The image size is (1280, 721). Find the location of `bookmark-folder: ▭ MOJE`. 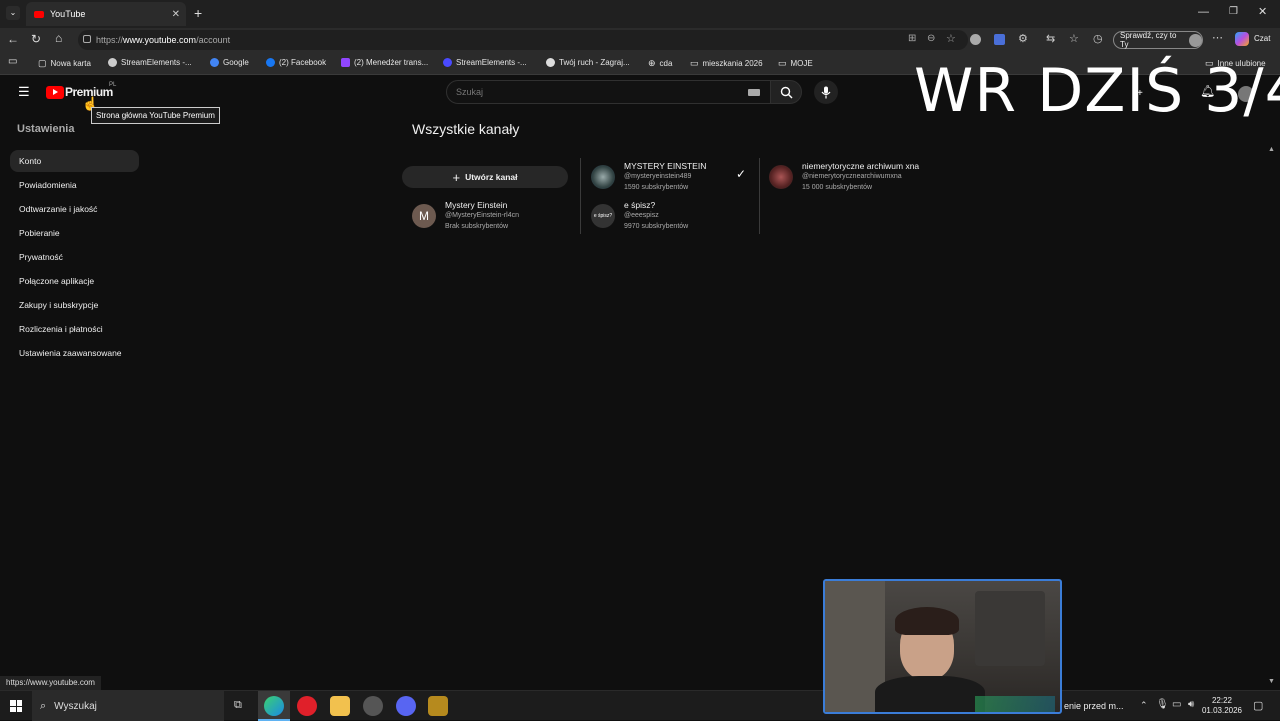

bookmark-folder: ▭ MOJE is located at coordinates (795, 63).